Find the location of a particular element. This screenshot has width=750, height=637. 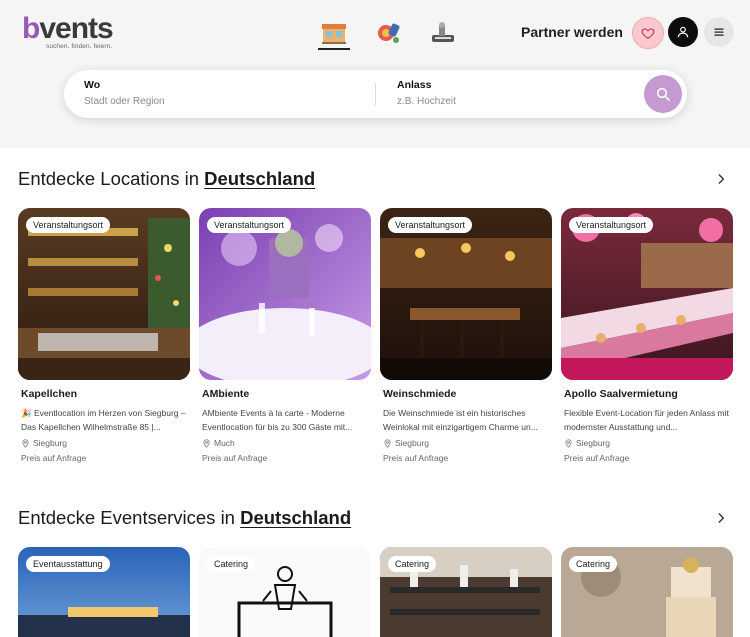

services-next-icon is located at coordinates (721, 518).